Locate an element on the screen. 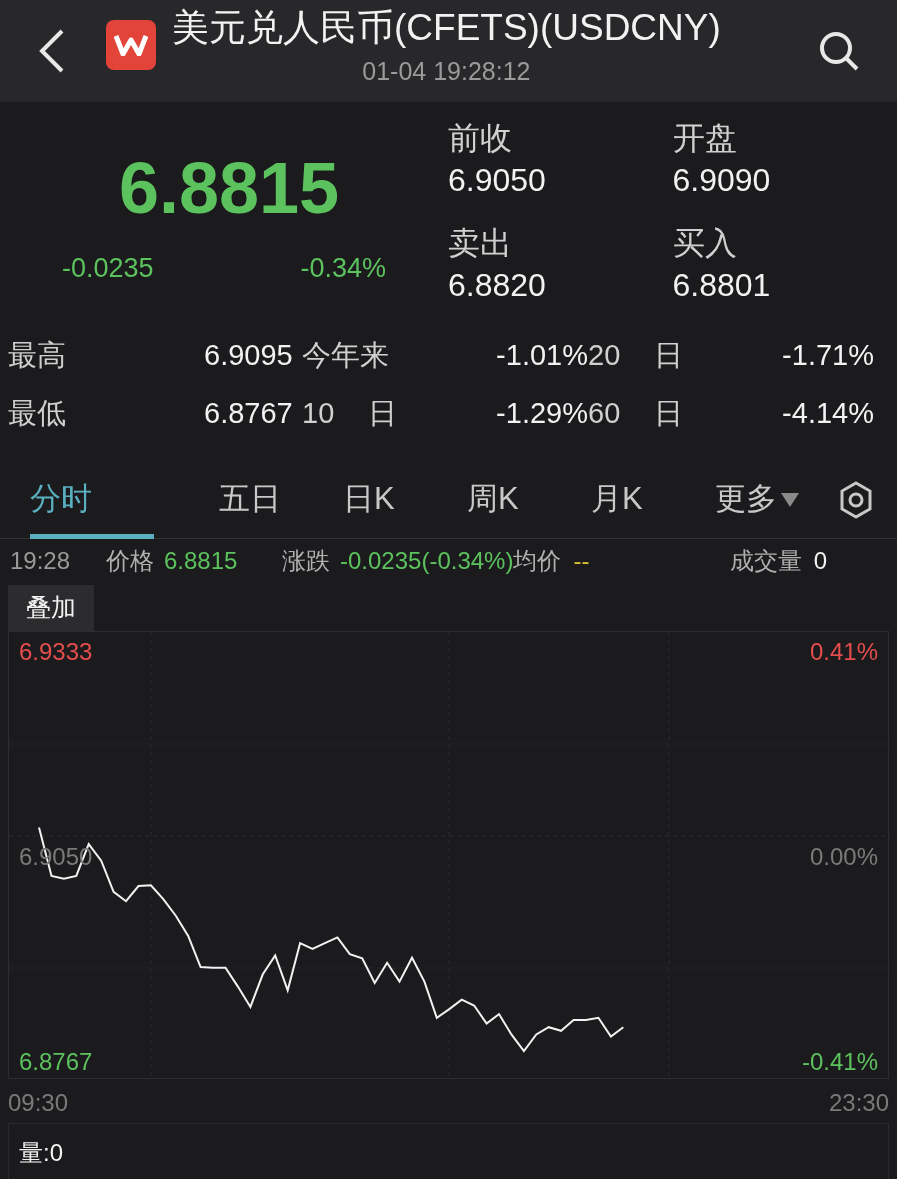  axis-label: -0.41% is located at coordinates (839, 1061).